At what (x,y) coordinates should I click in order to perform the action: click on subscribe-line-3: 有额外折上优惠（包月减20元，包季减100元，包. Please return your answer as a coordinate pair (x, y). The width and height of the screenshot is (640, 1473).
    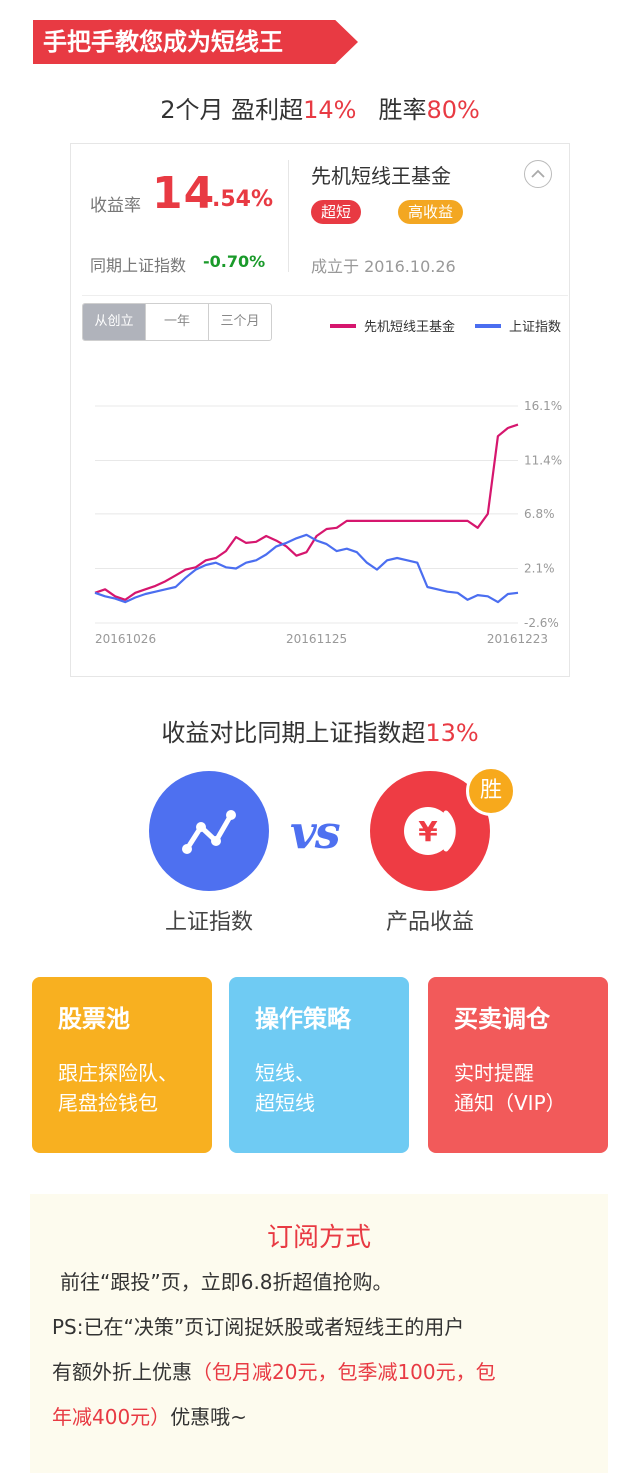
    Looking at the image, I should click on (274, 1372).